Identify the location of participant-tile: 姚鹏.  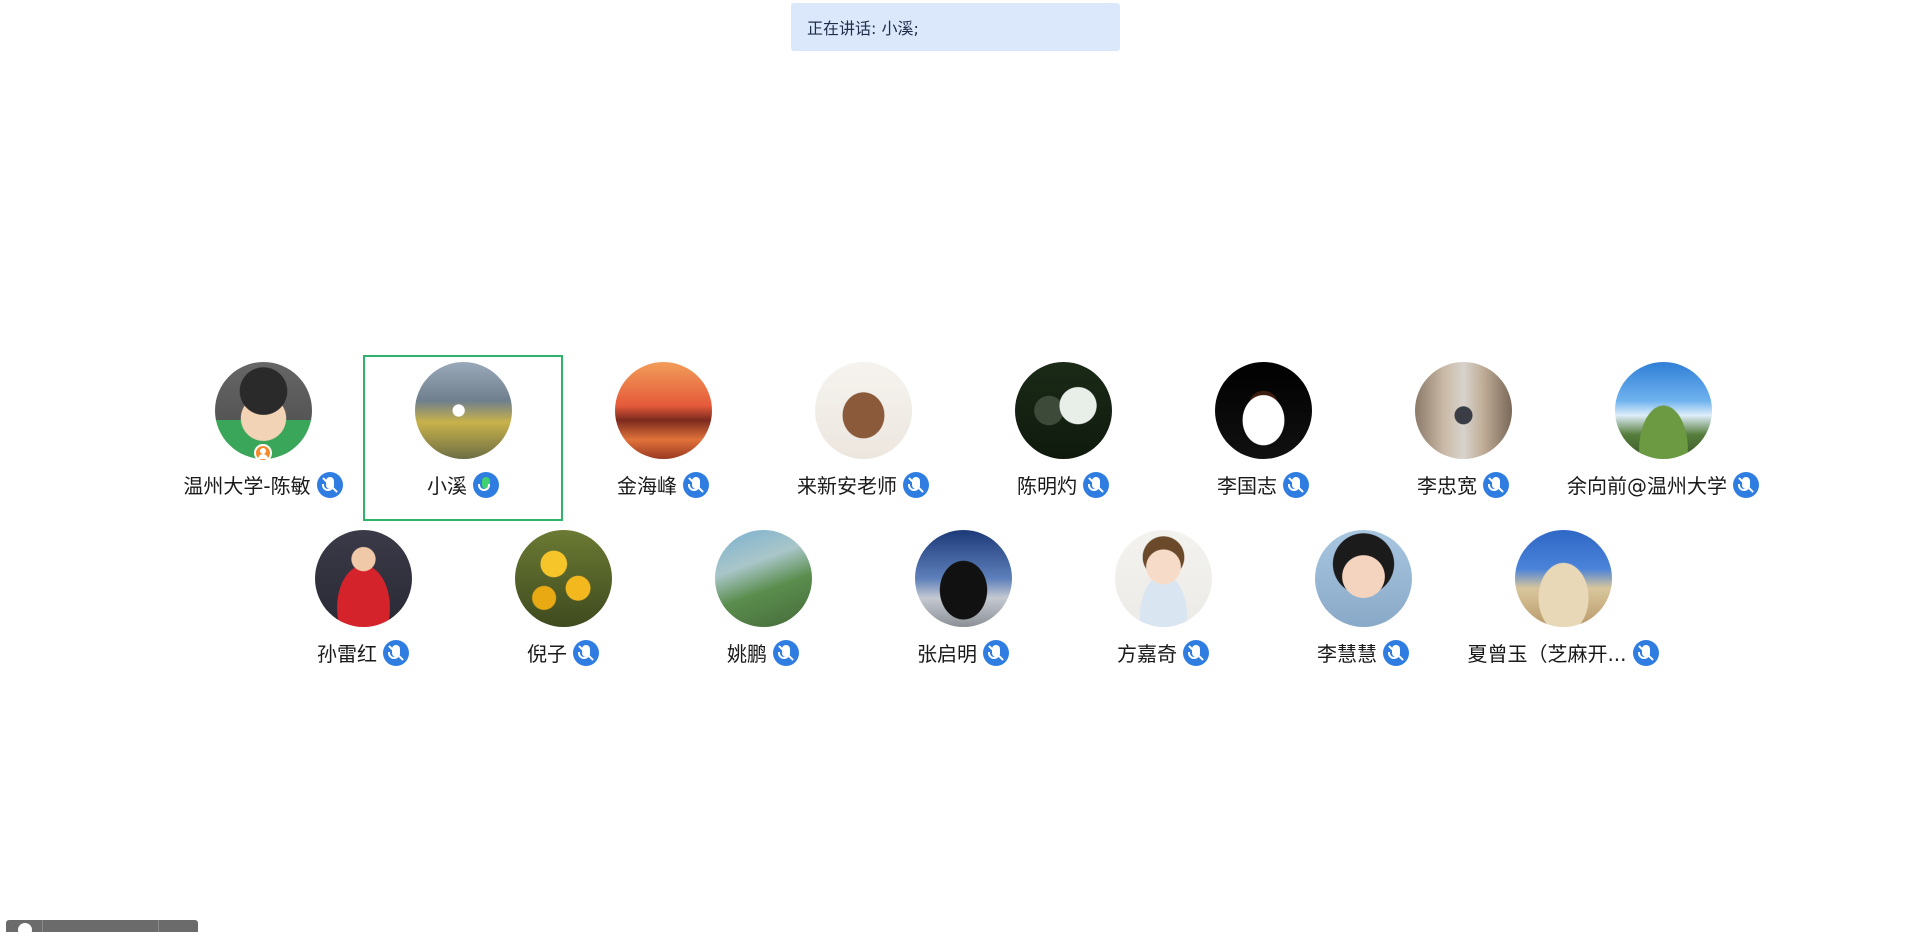
(763, 606).